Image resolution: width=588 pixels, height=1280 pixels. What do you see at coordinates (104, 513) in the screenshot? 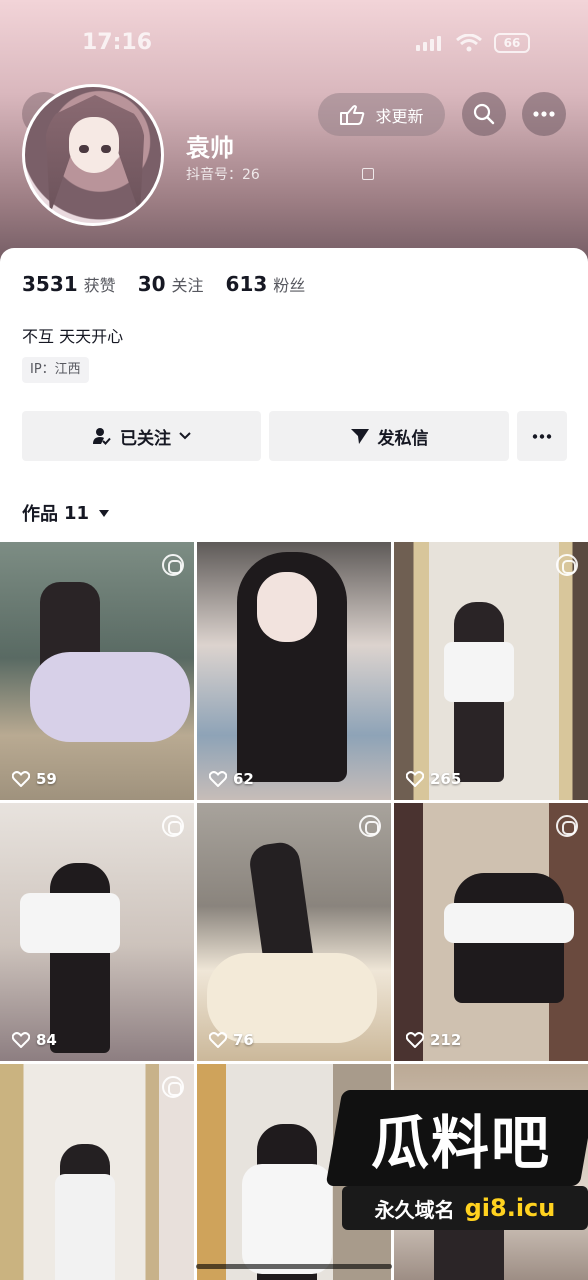
I see `dropdown-arrow-icon` at bounding box center [104, 513].